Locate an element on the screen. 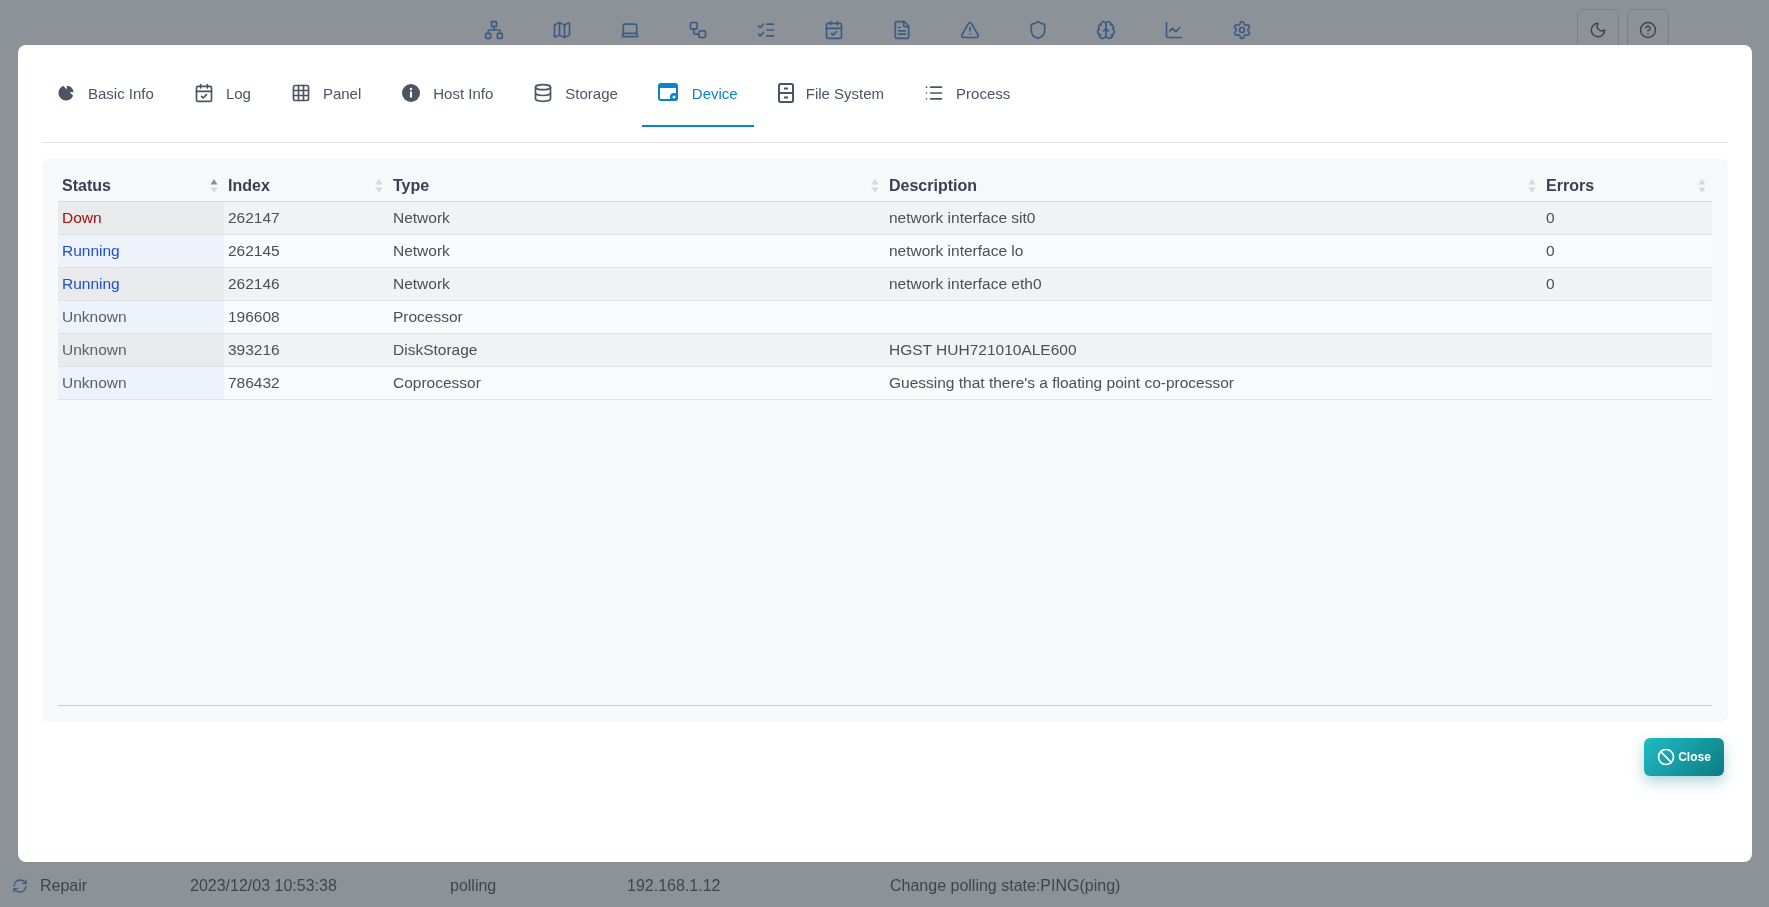 Image resolution: width=1769 pixels, height=907 pixels. checklist-icon is located at coordinates (766, 30).